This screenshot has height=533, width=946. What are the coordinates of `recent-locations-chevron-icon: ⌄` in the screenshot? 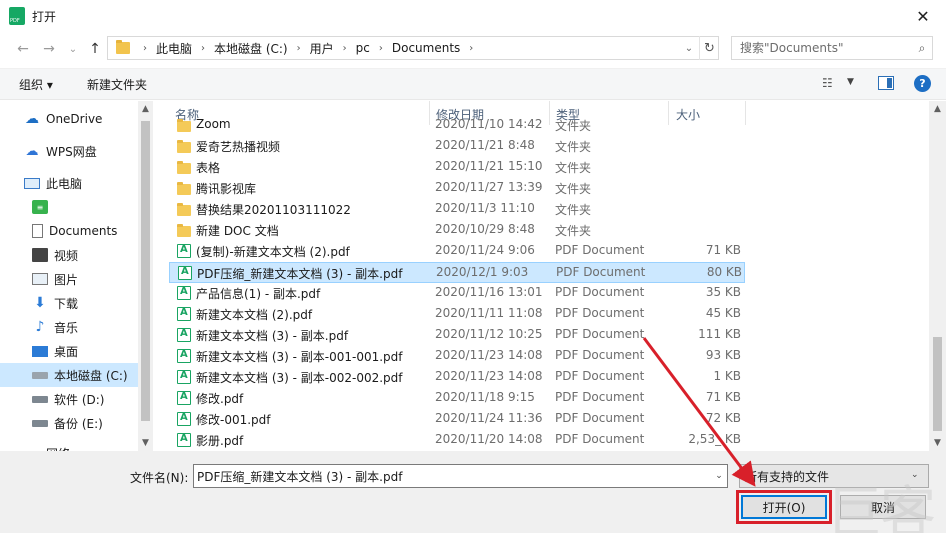 It's located at (73, 49).